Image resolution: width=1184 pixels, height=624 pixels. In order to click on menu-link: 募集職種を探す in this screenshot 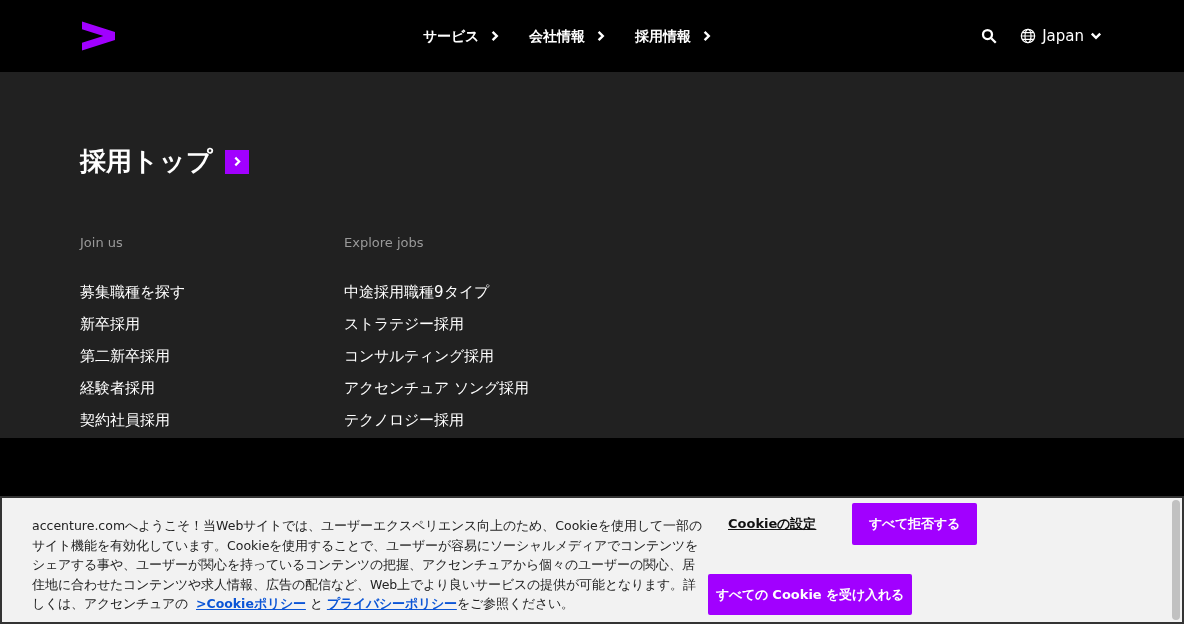, I will do `click(212, 292)`.